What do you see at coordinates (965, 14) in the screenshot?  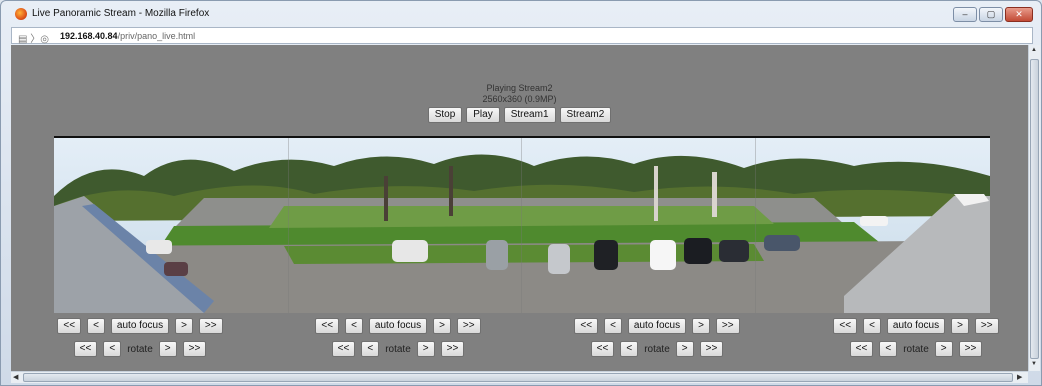 I see `minimize-button: –` at bounding box center [965, 14].